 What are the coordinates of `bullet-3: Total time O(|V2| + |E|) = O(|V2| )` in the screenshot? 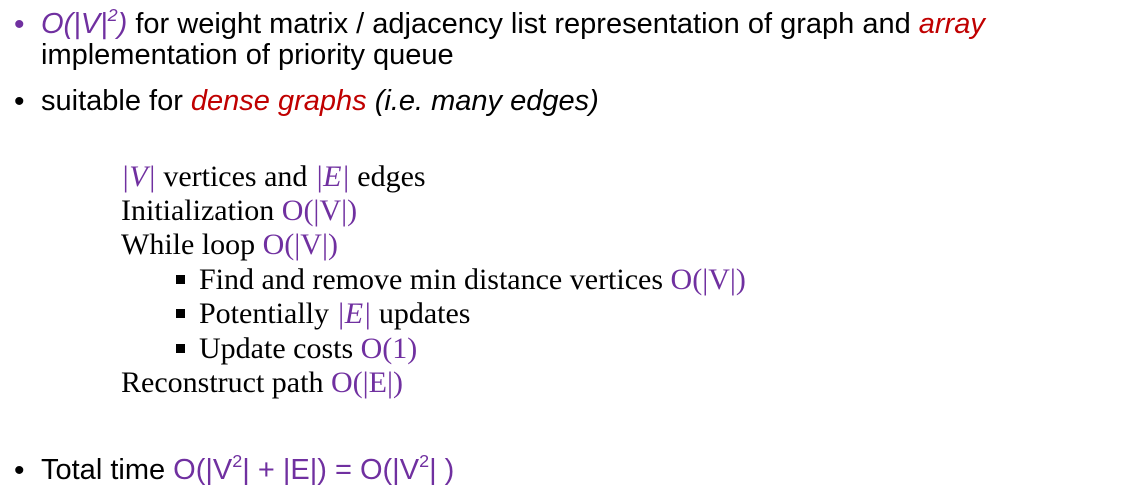 It's located at (248, 468).